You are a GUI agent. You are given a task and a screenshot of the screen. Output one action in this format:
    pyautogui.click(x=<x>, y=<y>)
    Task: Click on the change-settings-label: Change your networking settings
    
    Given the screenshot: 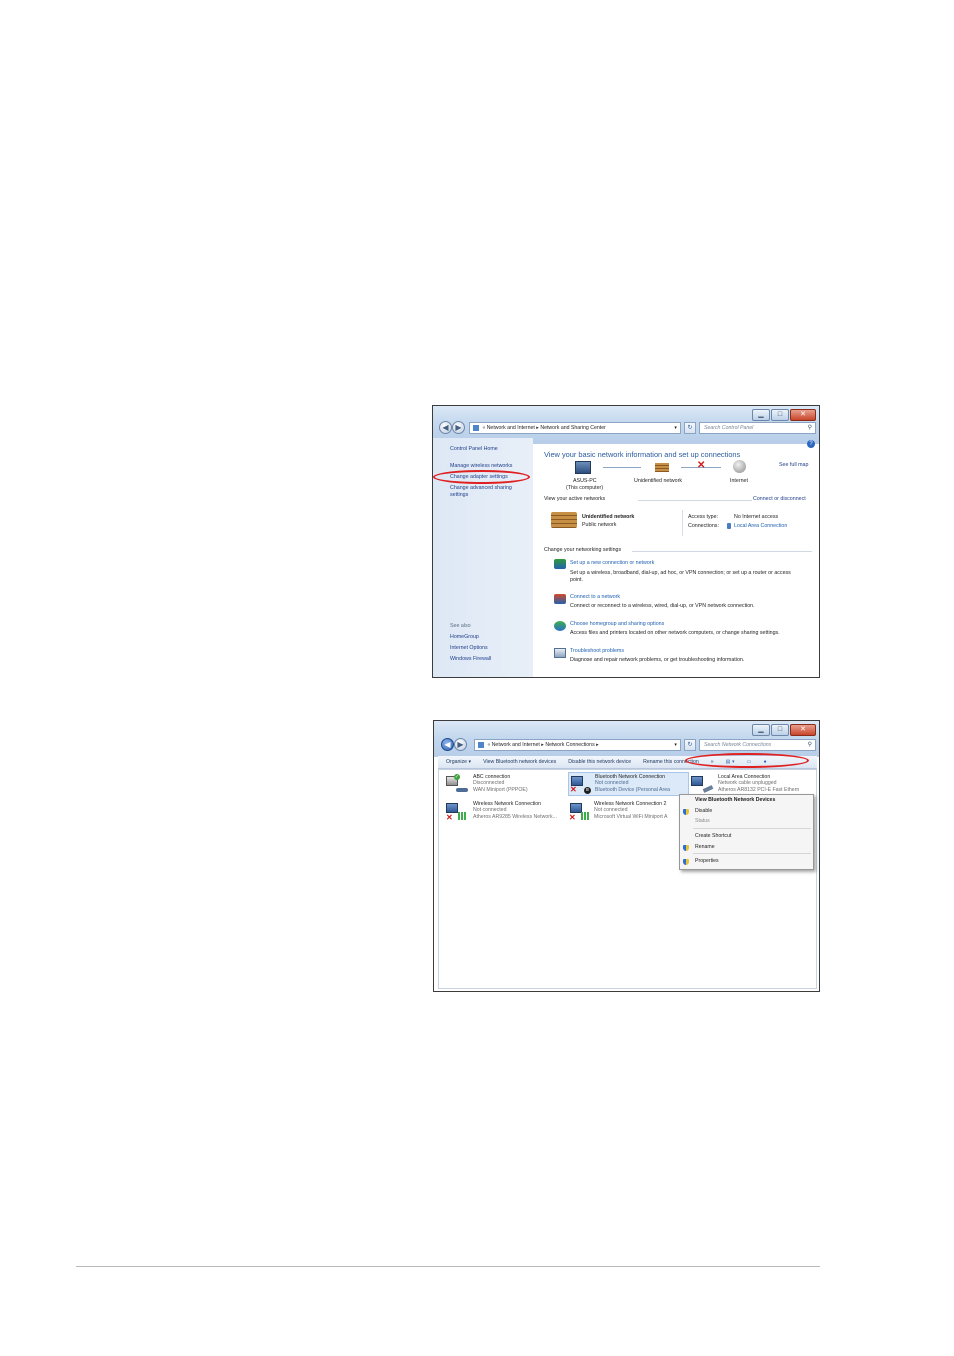 What is the action you would take?
    pyautogui.click(x=583, y=550)
    